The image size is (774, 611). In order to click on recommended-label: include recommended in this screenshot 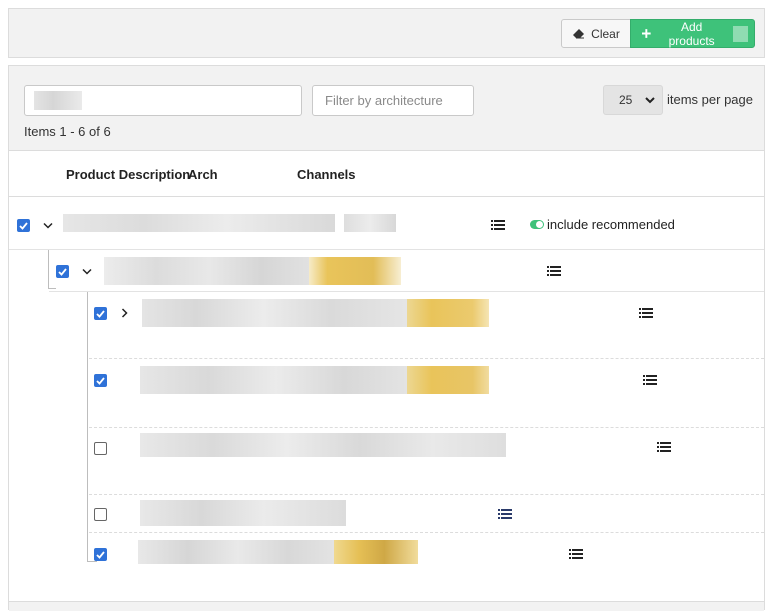, I will do `click(611, 224)`.